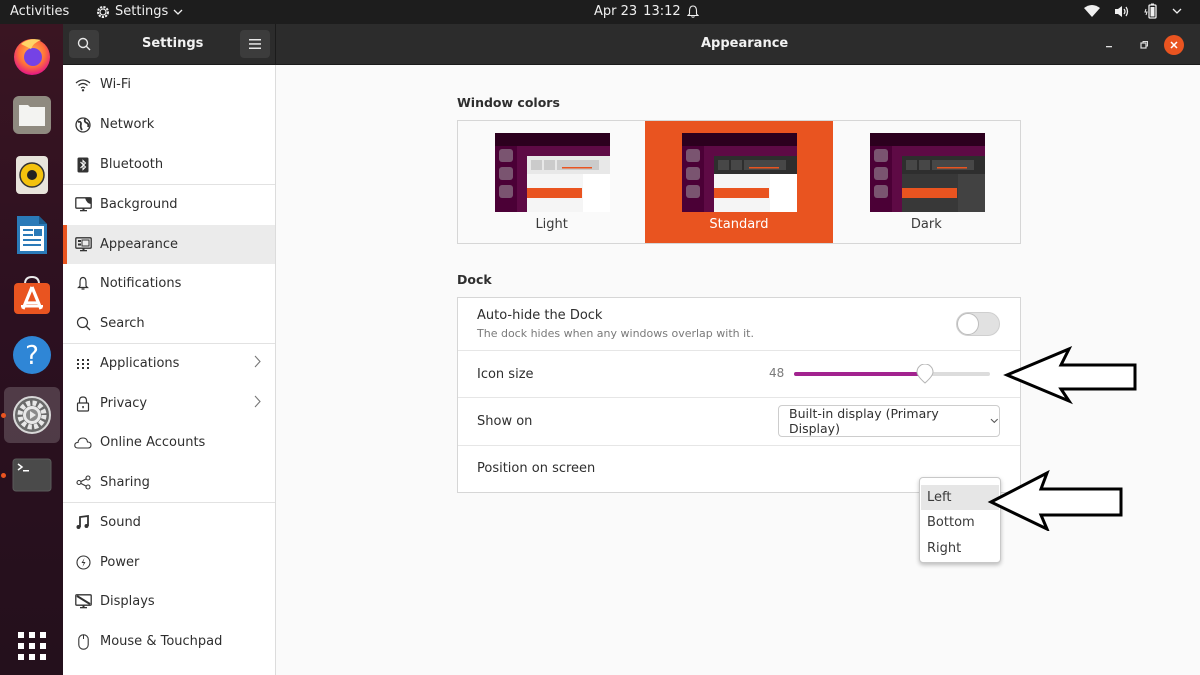 This screenshot has height=675, width=1200. I want to click on sidebar-item-background: Background, so click(169, 204).